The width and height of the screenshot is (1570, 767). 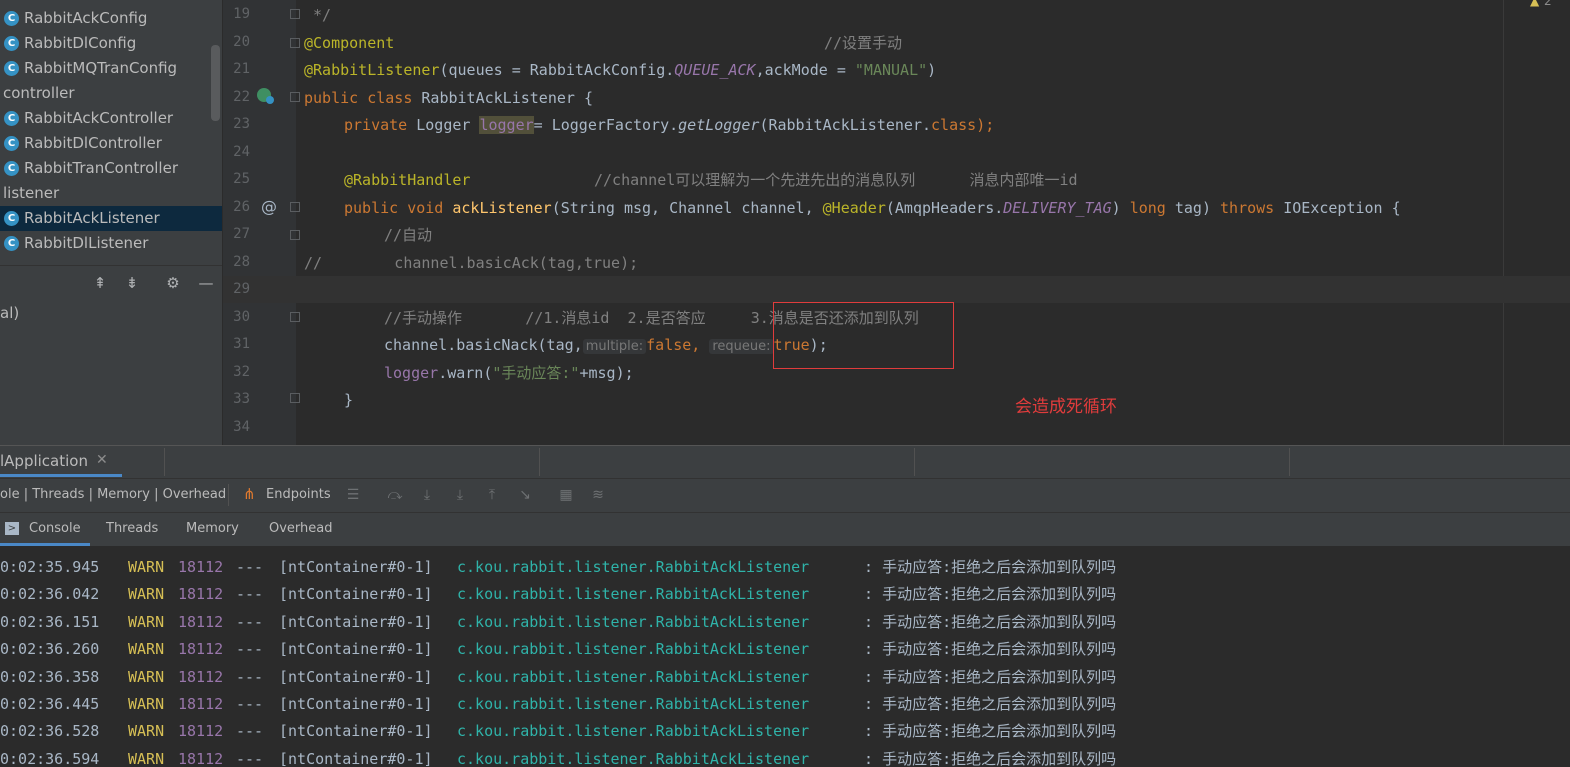 I want to click on tab-memory: Memory, so click(x=212, y=528).